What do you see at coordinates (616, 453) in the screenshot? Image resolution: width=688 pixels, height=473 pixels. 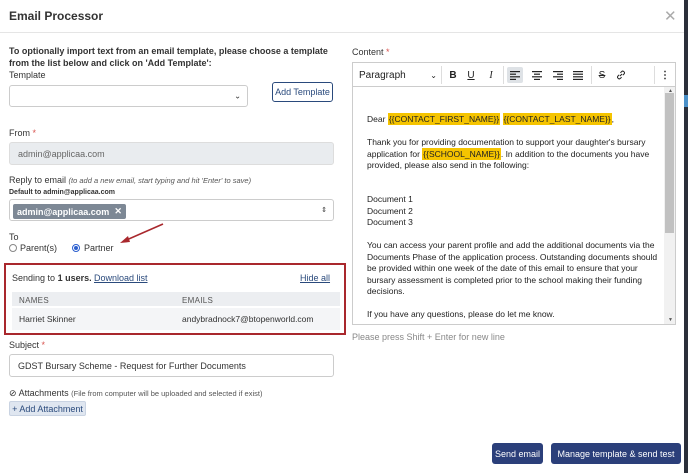 I see `manage-template-button: Manage template & send test` at bounding box center [616, 453].